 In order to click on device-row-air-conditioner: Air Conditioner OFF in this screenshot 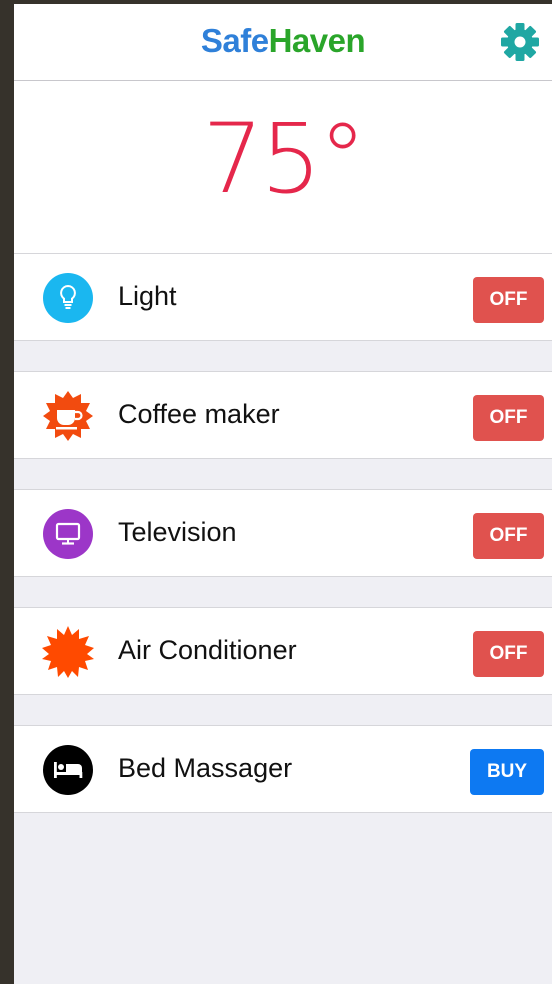, I will do `click(283, 651)`.